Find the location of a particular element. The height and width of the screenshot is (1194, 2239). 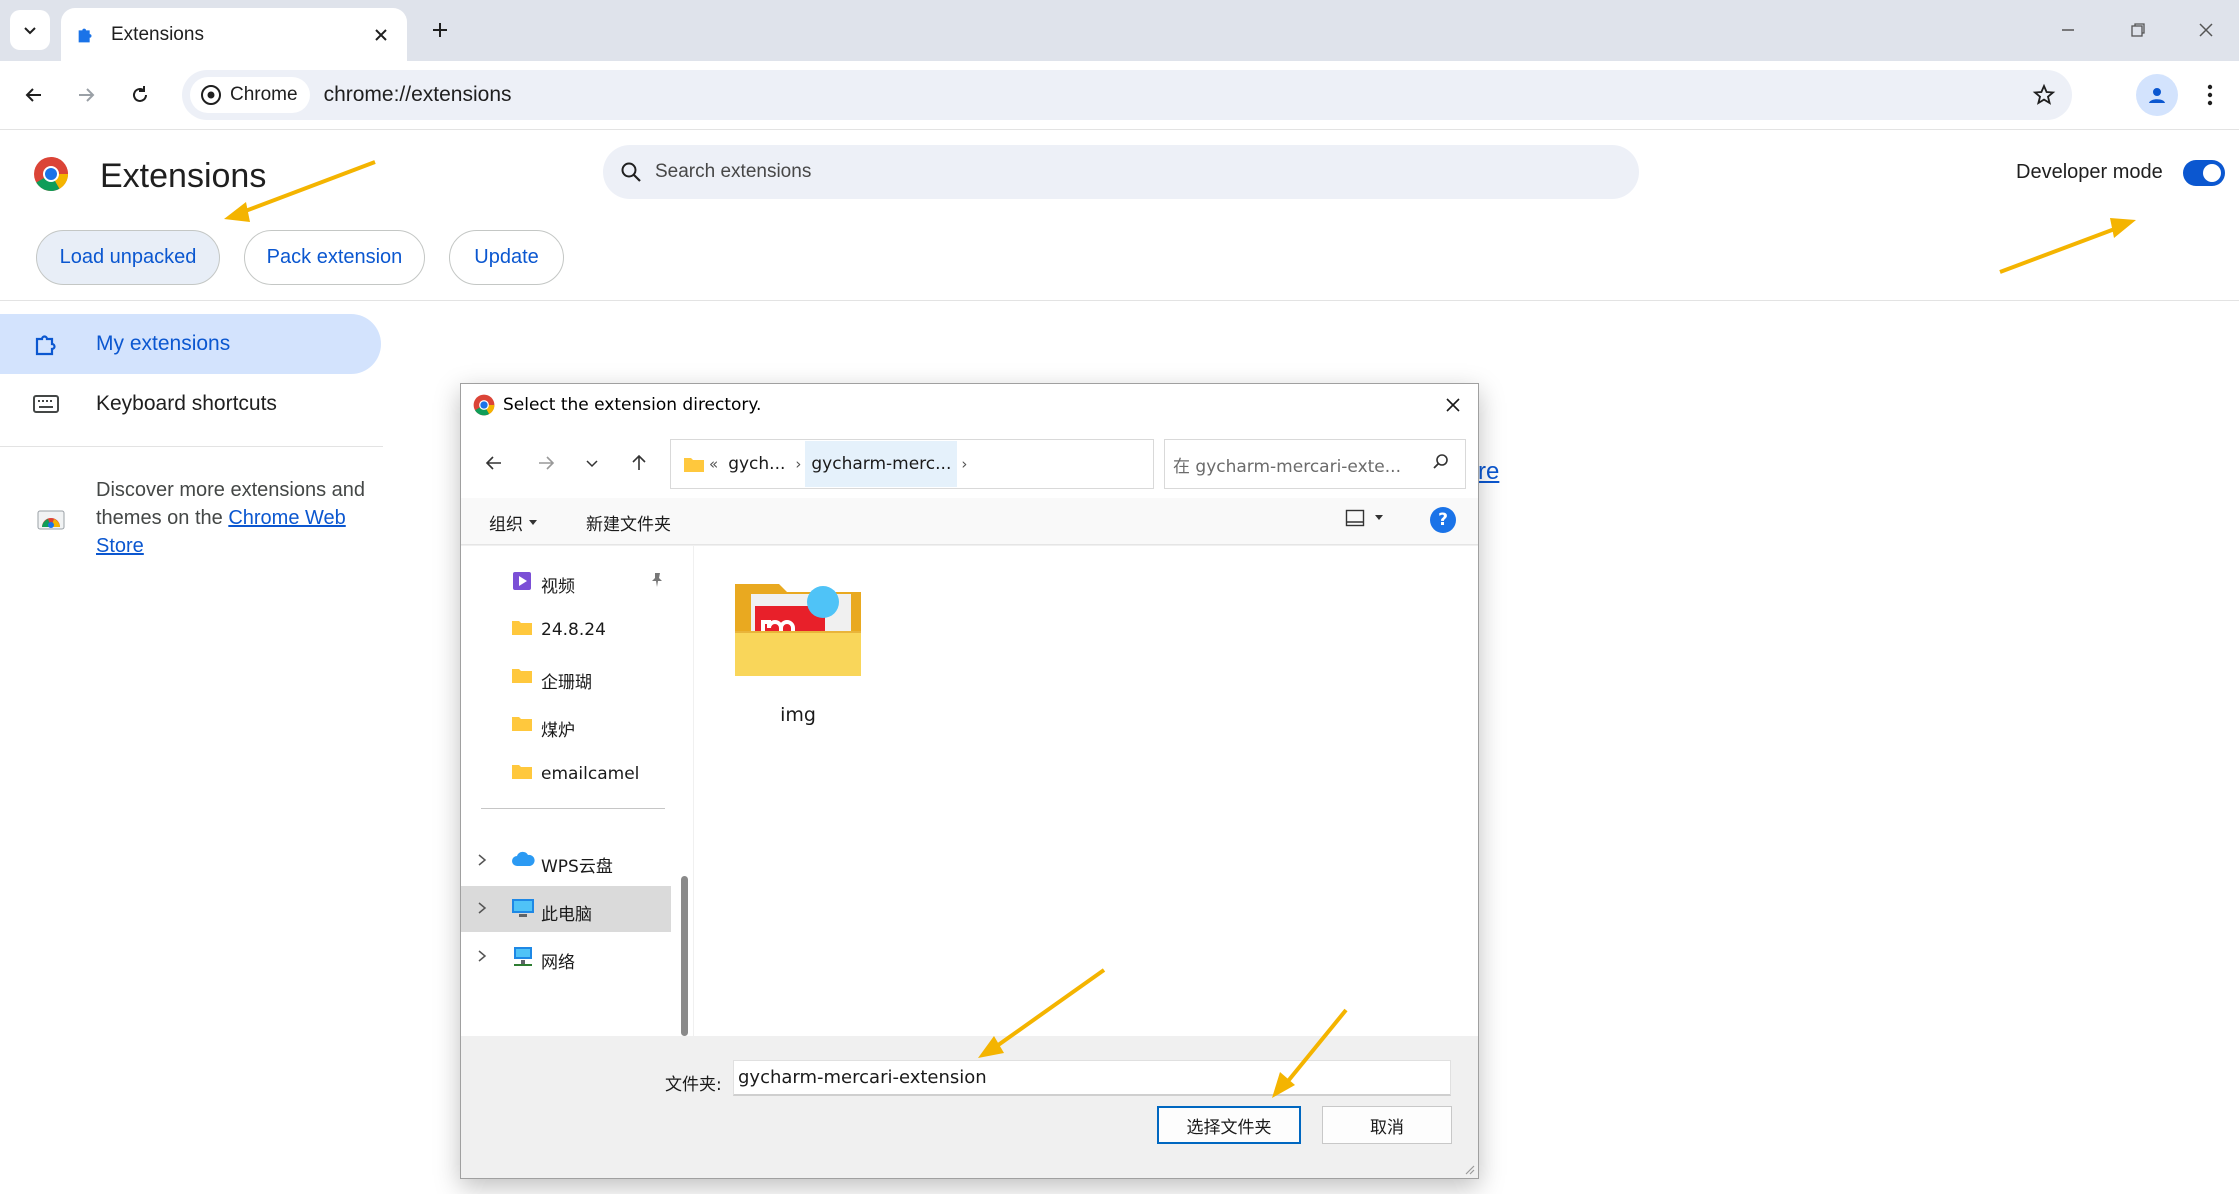

avatar-icon is located at coordinates (2157, 95).